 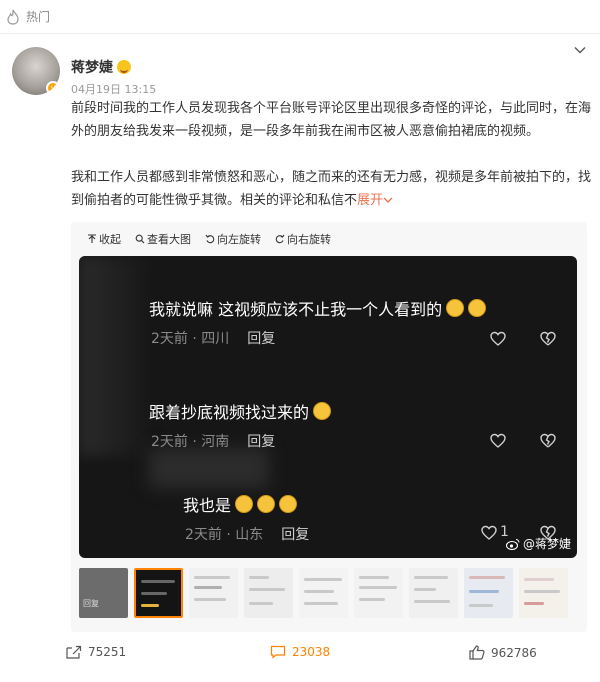 I want to click on flushed-emoji-icon, so click(x=322, y=411).